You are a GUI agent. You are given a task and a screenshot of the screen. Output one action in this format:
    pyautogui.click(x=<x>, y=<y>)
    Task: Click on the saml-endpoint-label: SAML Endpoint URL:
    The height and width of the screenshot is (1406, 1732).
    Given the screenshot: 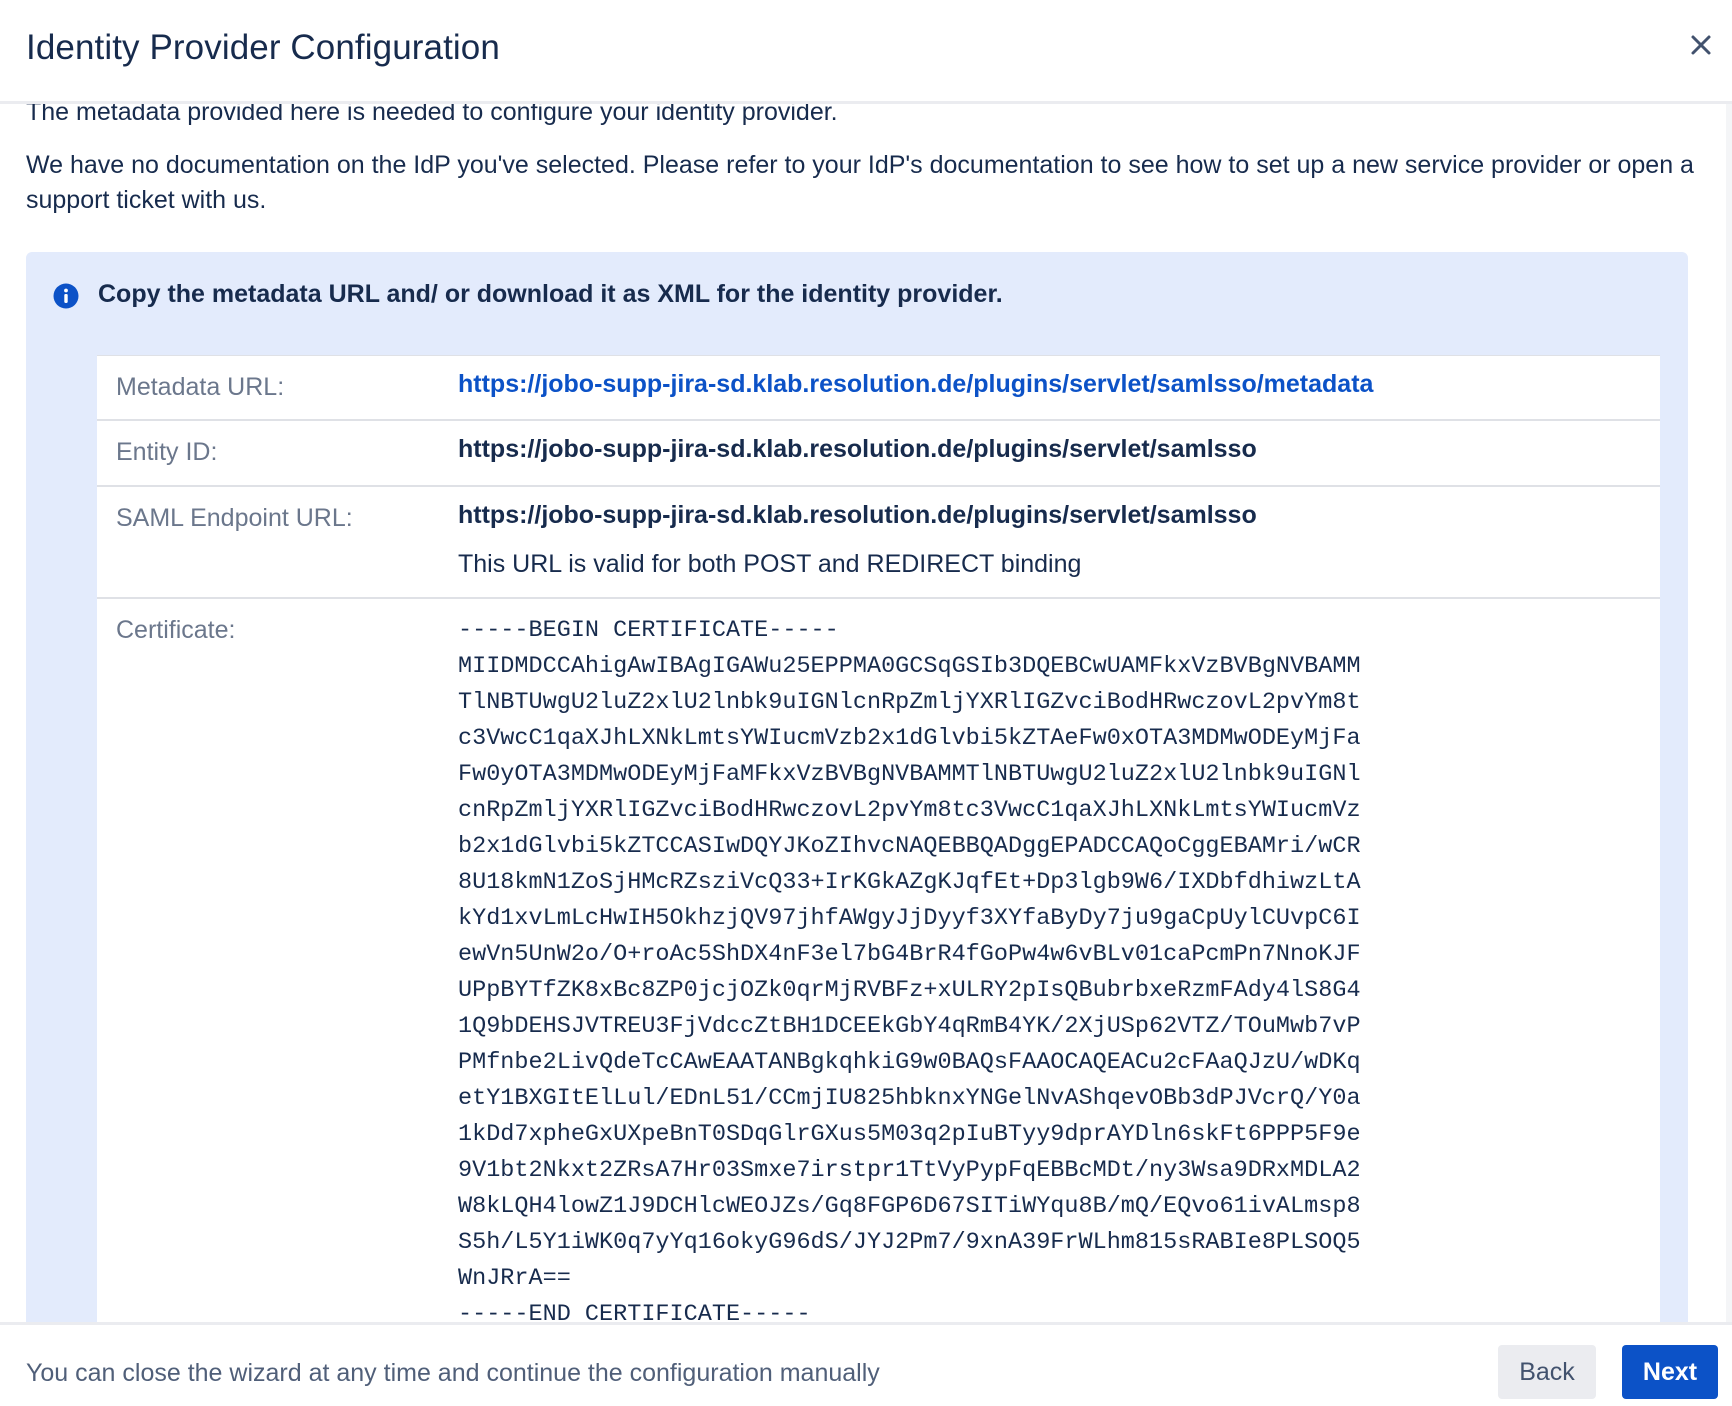 What is the action you would take?
    pyautogui.click(x=234, y=518)
    